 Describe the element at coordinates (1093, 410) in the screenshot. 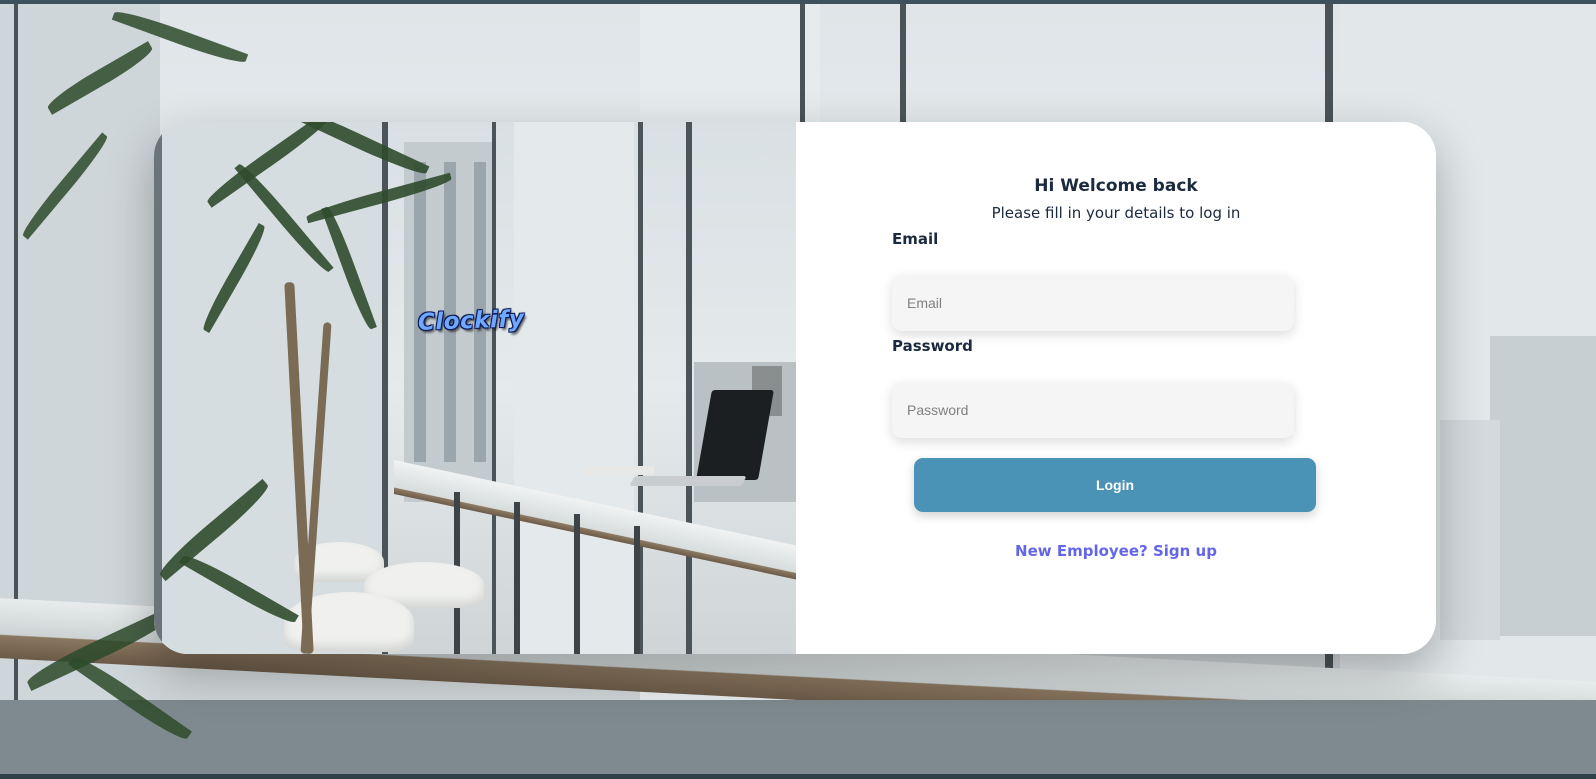

I see `password-input` at that location.